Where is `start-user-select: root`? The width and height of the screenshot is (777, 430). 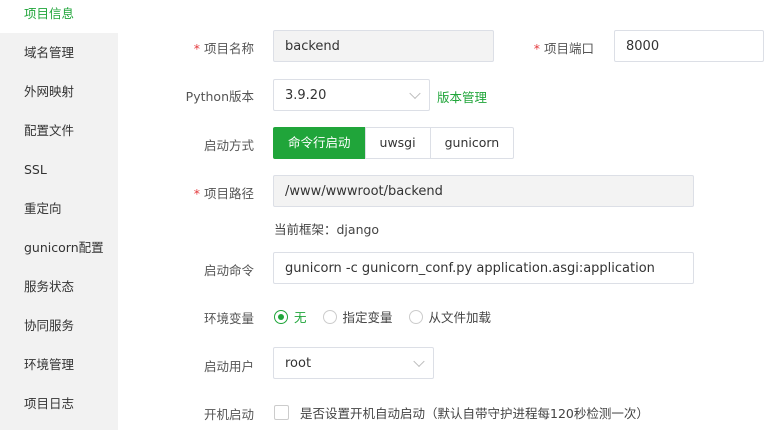
start-user-select: root is located at coordinates (353, 363).